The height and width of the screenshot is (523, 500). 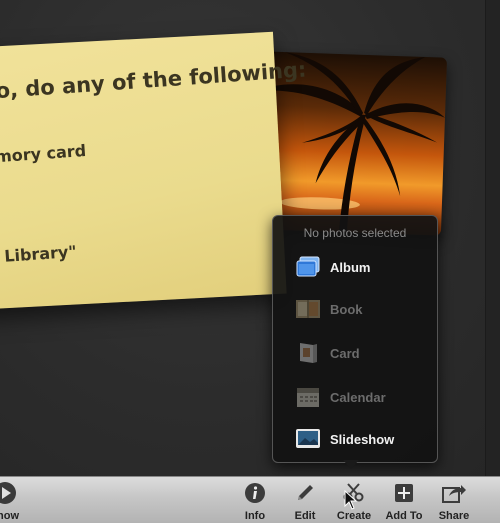 I want to click on pencil-icon, so click(x=305, y=493).